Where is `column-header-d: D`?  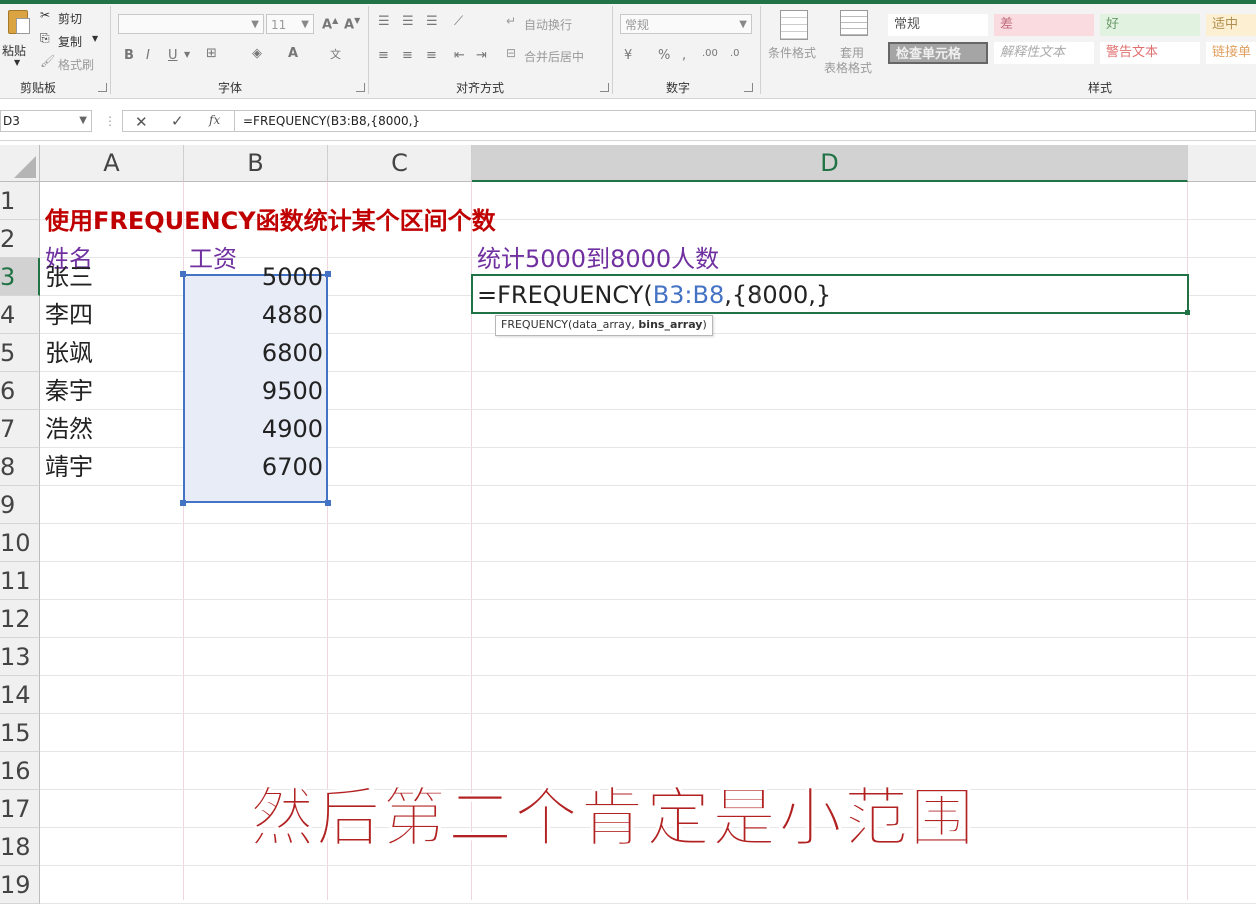 column-header-d: D is located at coordinates (830, 163).